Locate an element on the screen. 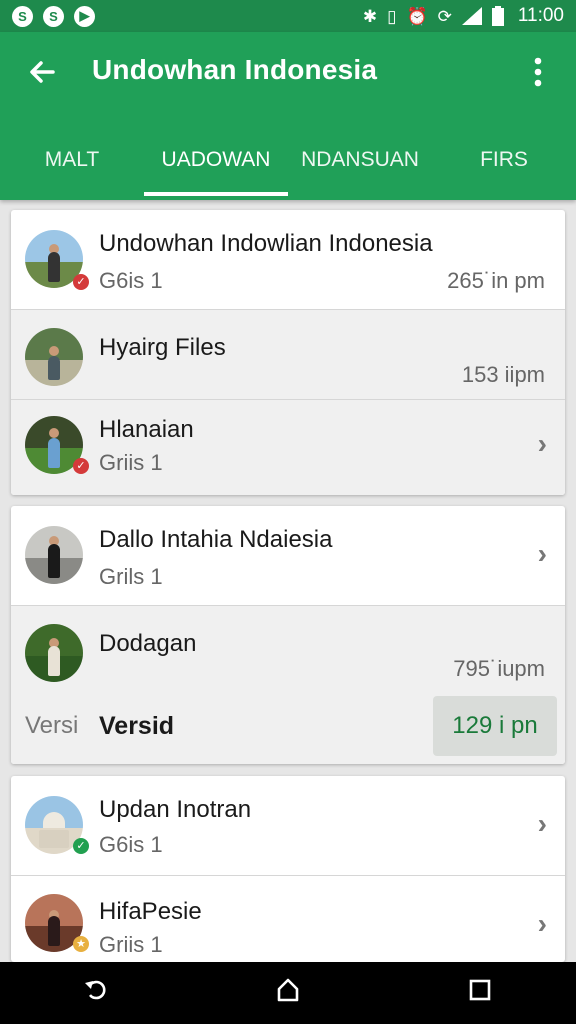  version-value: Versid is located at coordinates (137, 726).